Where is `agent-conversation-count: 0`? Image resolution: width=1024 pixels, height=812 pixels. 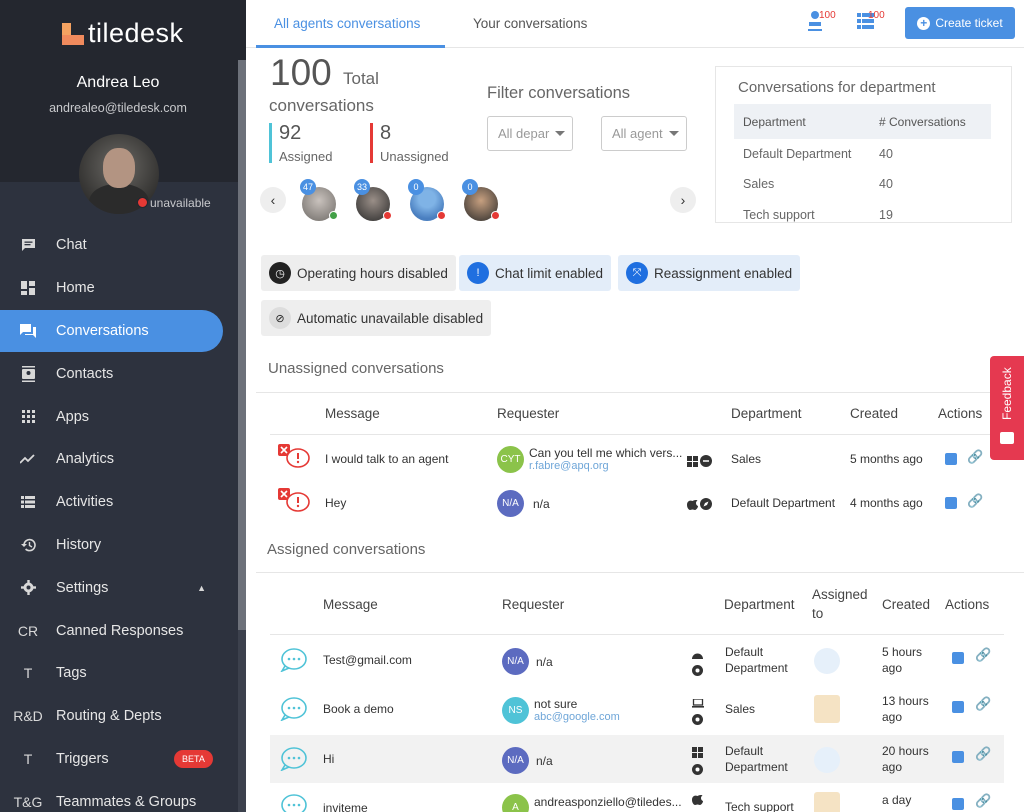
agent-conversation-count: 0 is located at coordinates (416, 187).